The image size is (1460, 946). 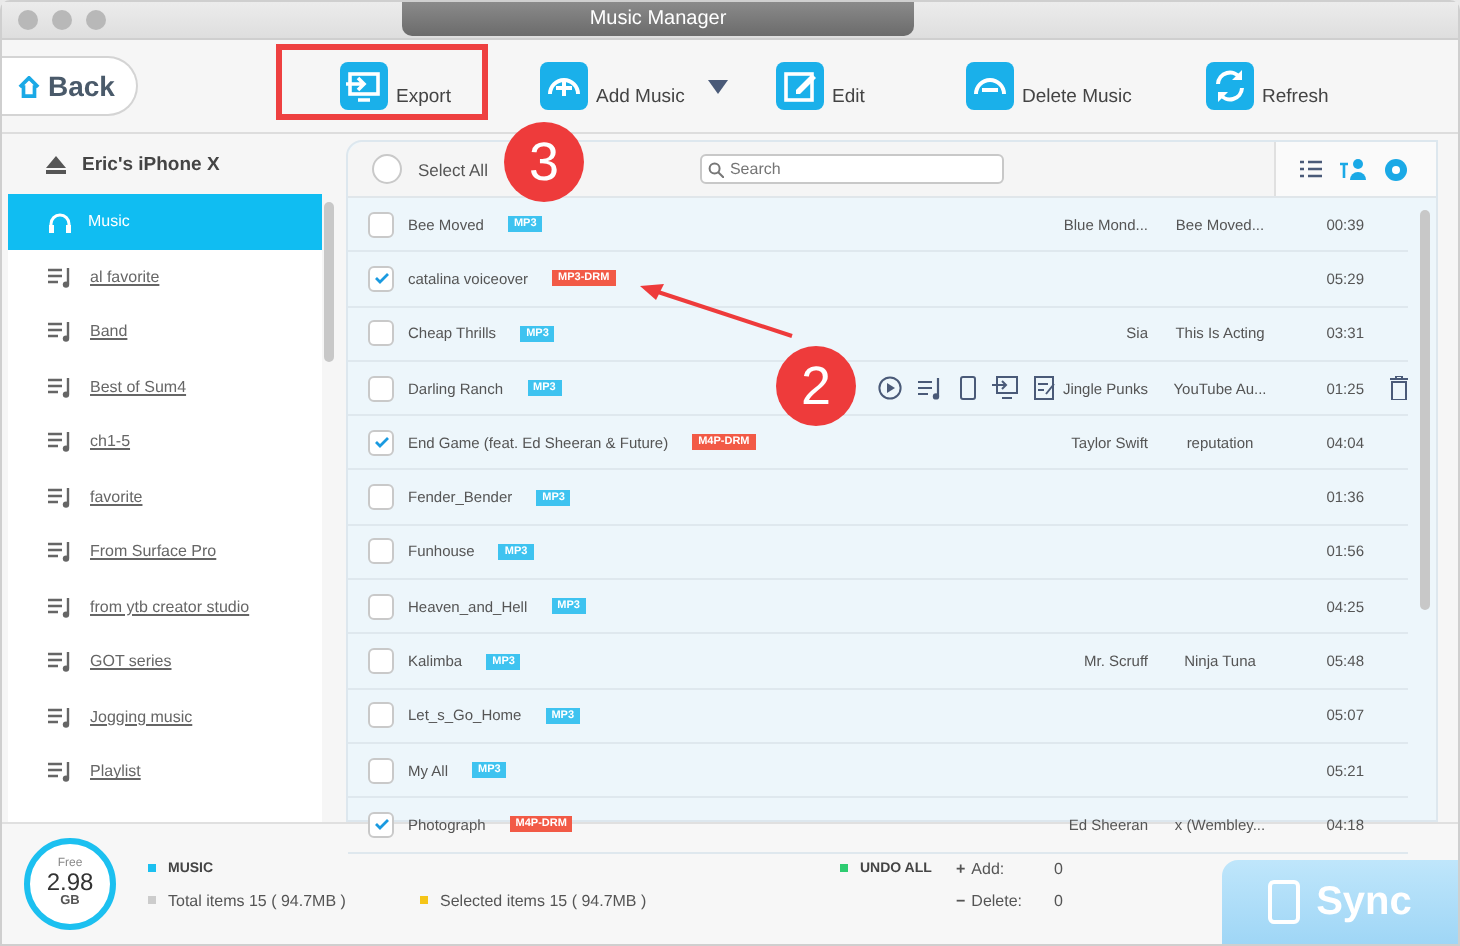 I want to click on total-items-text: Total items 15 ( 94.7MB ), so click(x=284, y=900).